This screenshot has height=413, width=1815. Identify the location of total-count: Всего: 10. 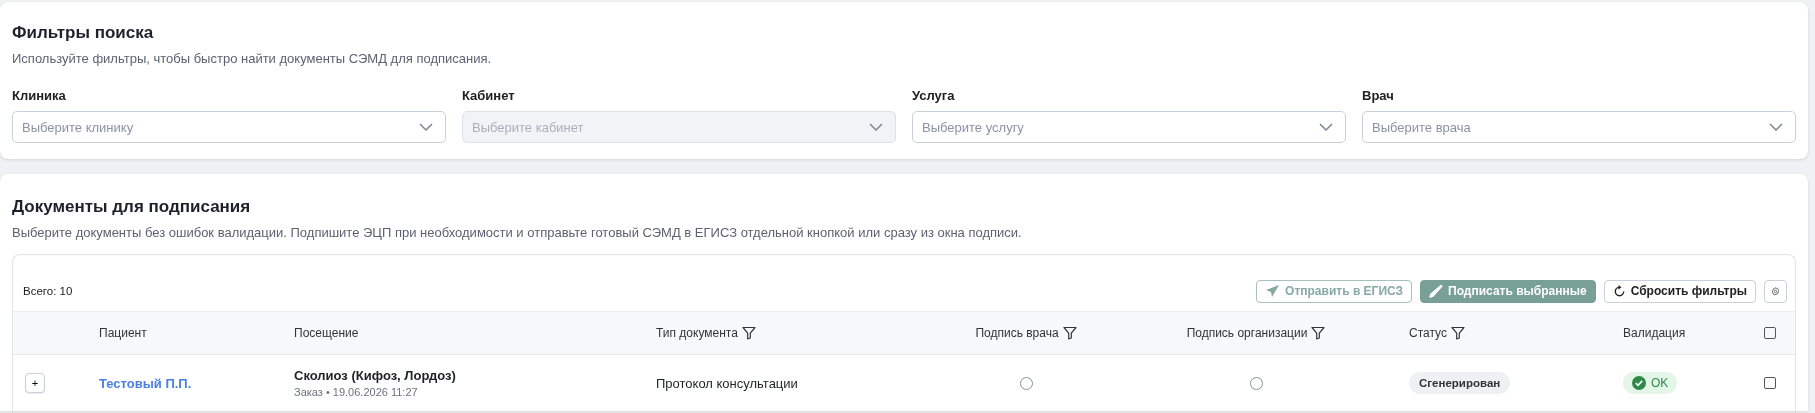
(48, 291).